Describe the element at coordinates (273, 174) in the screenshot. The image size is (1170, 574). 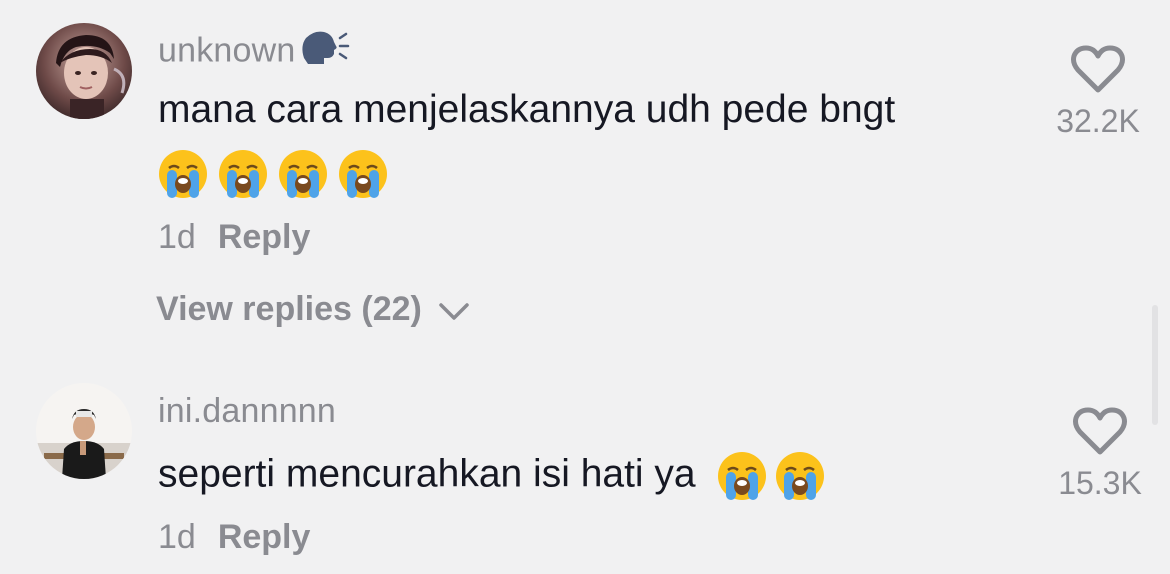
I see `emoji-row` at that location.